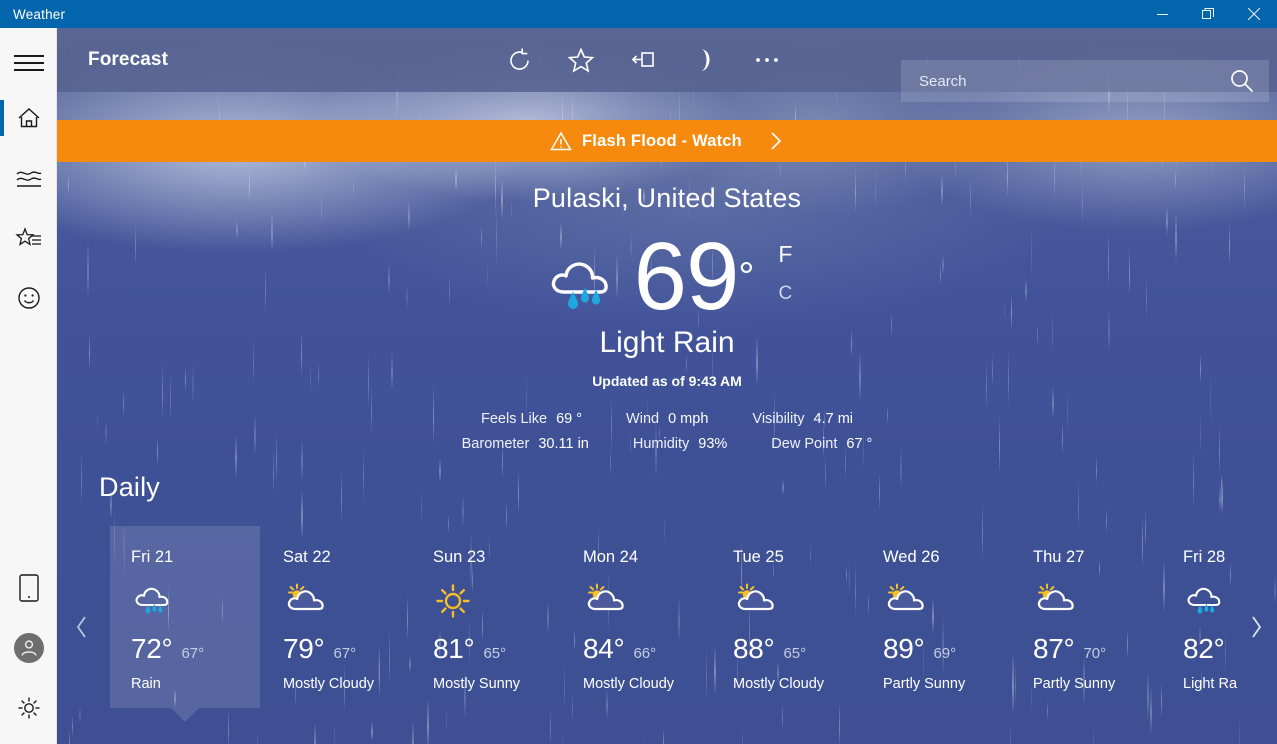 This screenshot has height=744, width=1277. Describe the element at coordinates (185, 624) in the screenshot. I see `daily-card-fri-21: Fri 21 72° 67° Rain` at that location.